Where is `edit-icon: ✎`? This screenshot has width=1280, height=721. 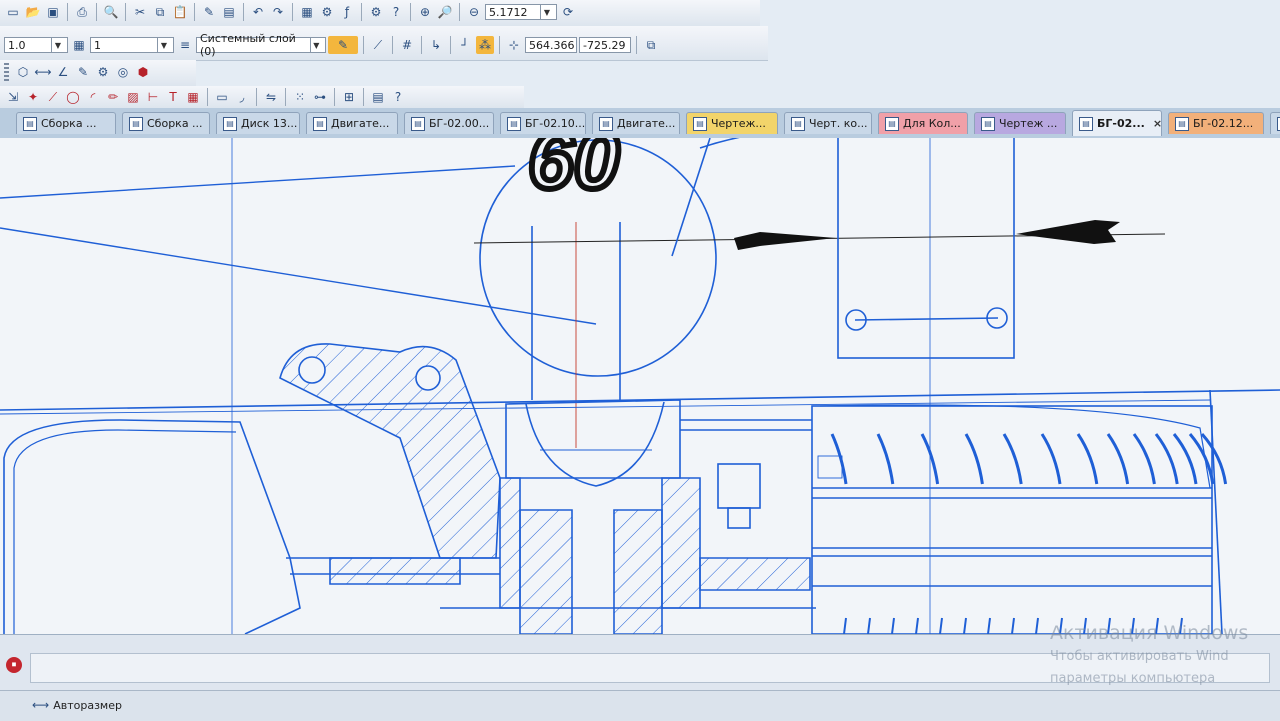
edit-icon: ✎ is located at coordinates (83, 72).